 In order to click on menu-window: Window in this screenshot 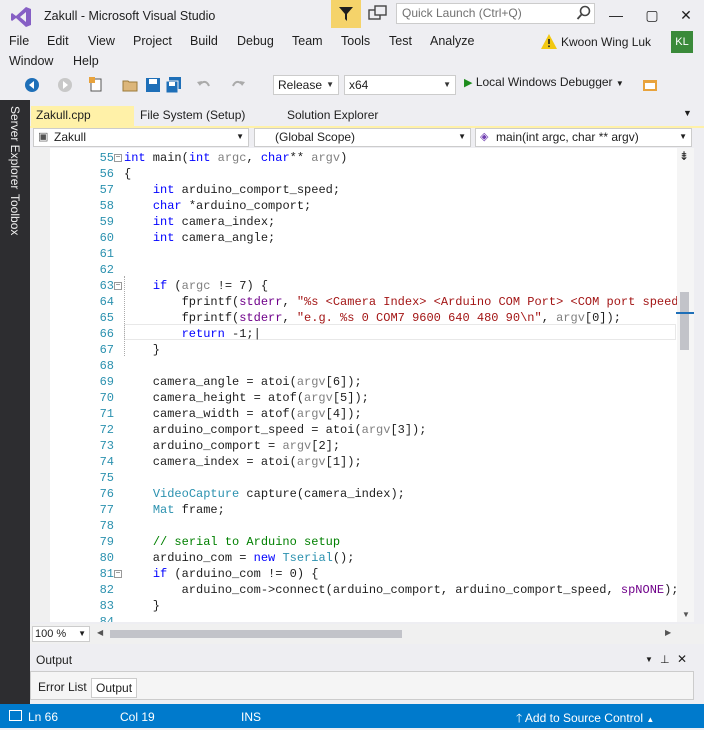, I will do `click(31, 61)`.